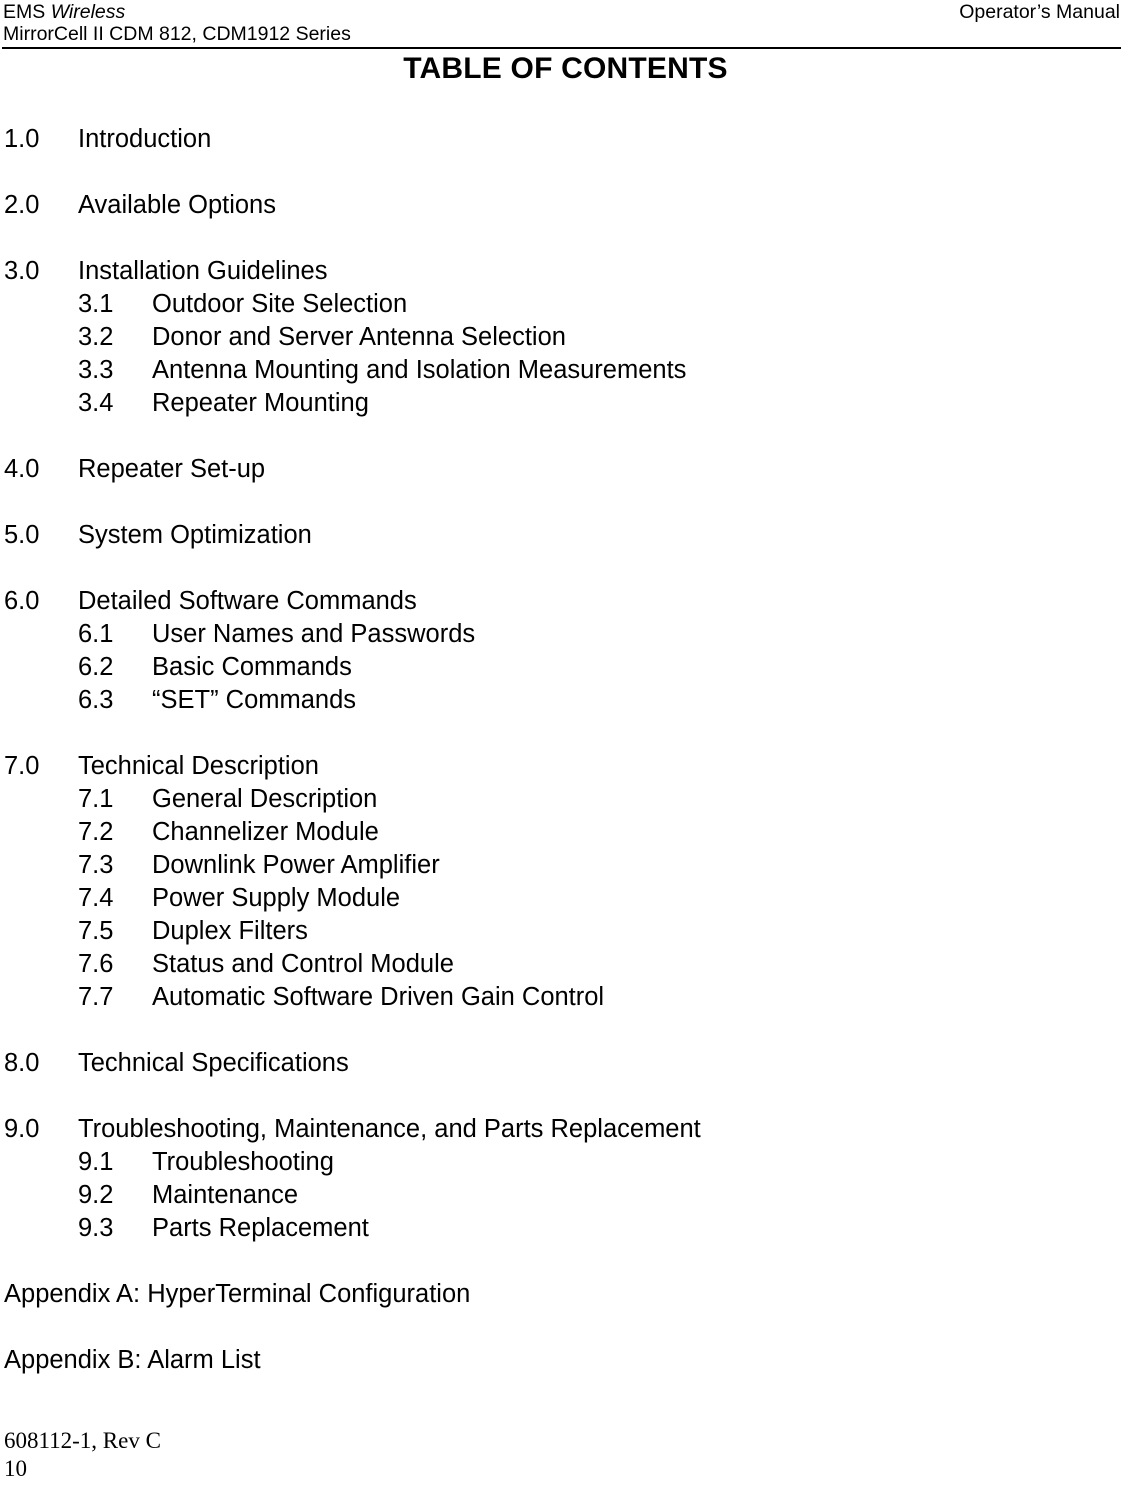 The width and height of the screenshot is (1131, 1491). What do you see at coordinates (276, 898) in the screenshot?
I see `toc-entry-label: Power Supply Module` at bounding box center [276, 898].